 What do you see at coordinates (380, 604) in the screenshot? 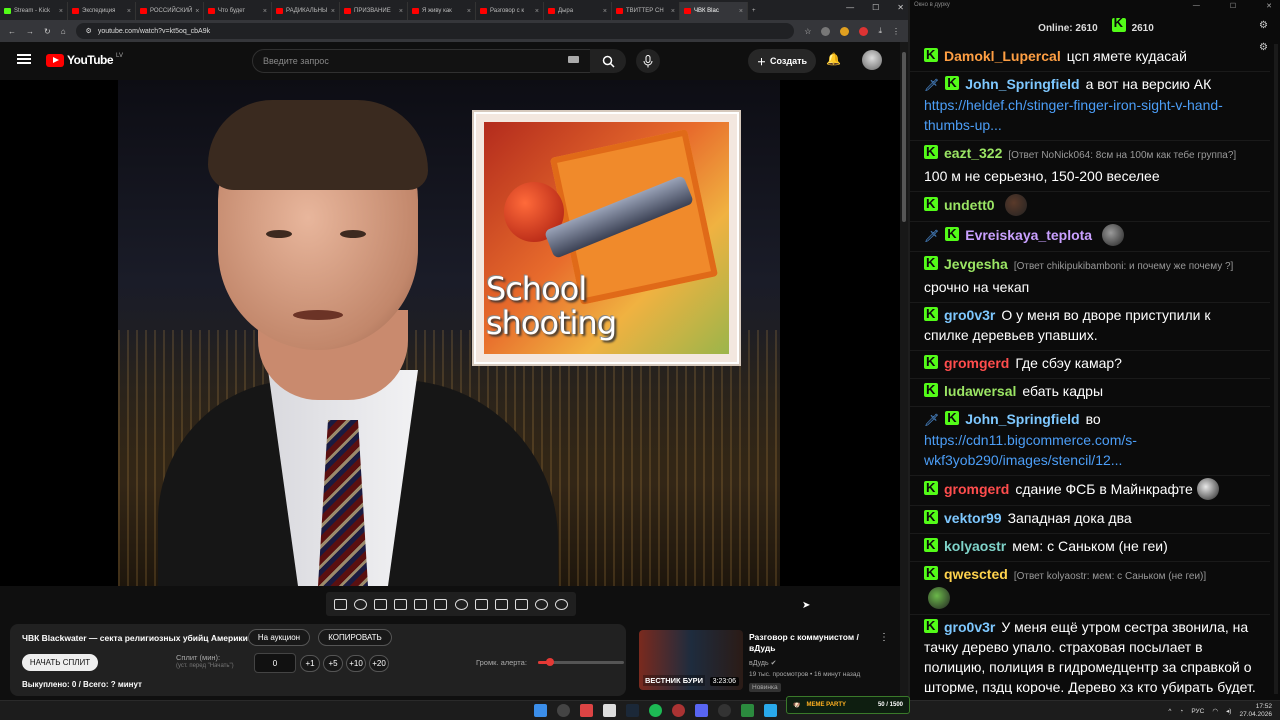
I see `screenshot-icon` at bounding box center [380, 604].